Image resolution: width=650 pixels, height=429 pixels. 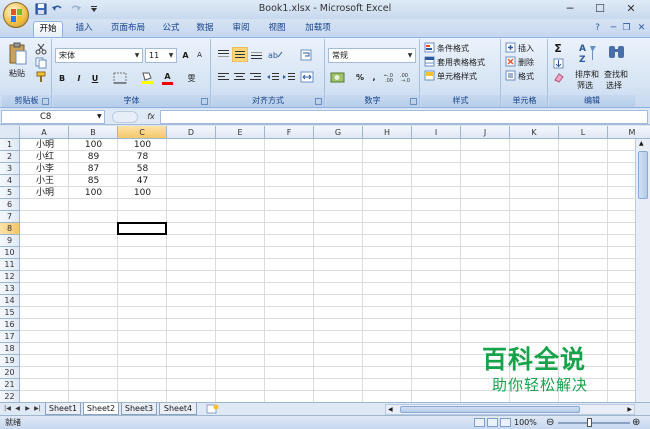 I want to click on row-header: 22, so click(x=10, y=396).